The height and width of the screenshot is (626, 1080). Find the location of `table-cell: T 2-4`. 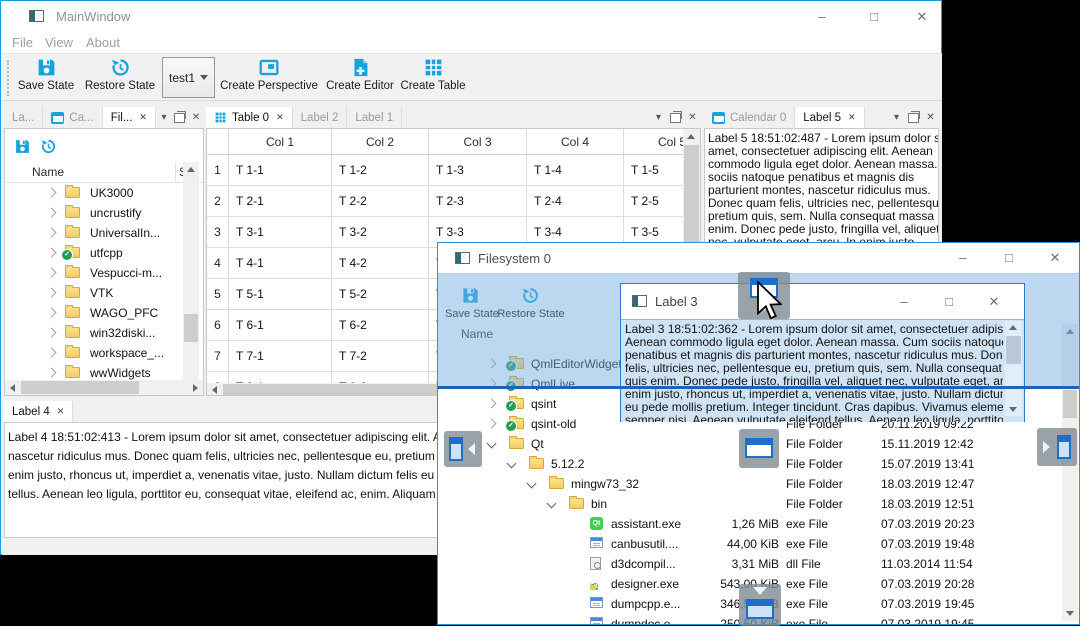

table-cell: T 2-4 is located at coordinates (575, 201).